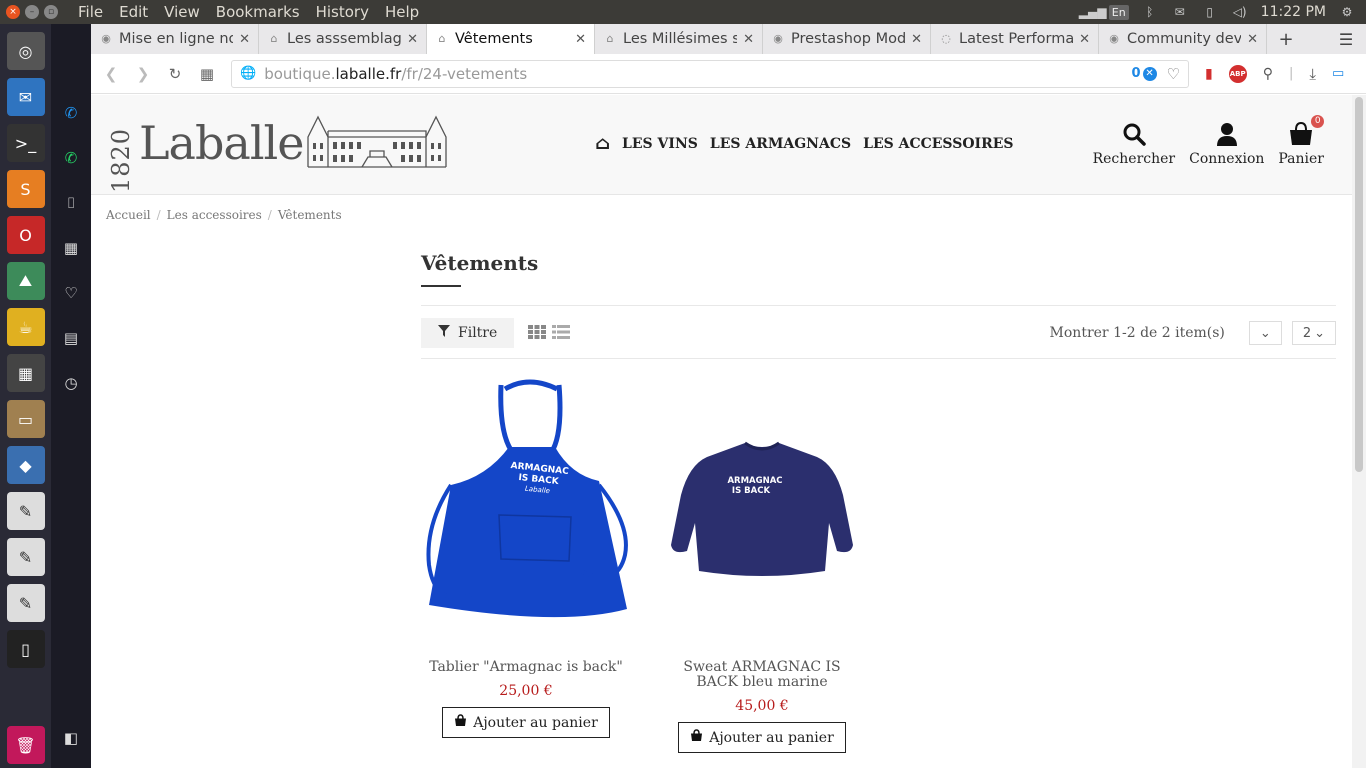 The height and width of the screenshot is (768, 1366). I want to click on downloads-icon: ⤓, so click(1312, 74).